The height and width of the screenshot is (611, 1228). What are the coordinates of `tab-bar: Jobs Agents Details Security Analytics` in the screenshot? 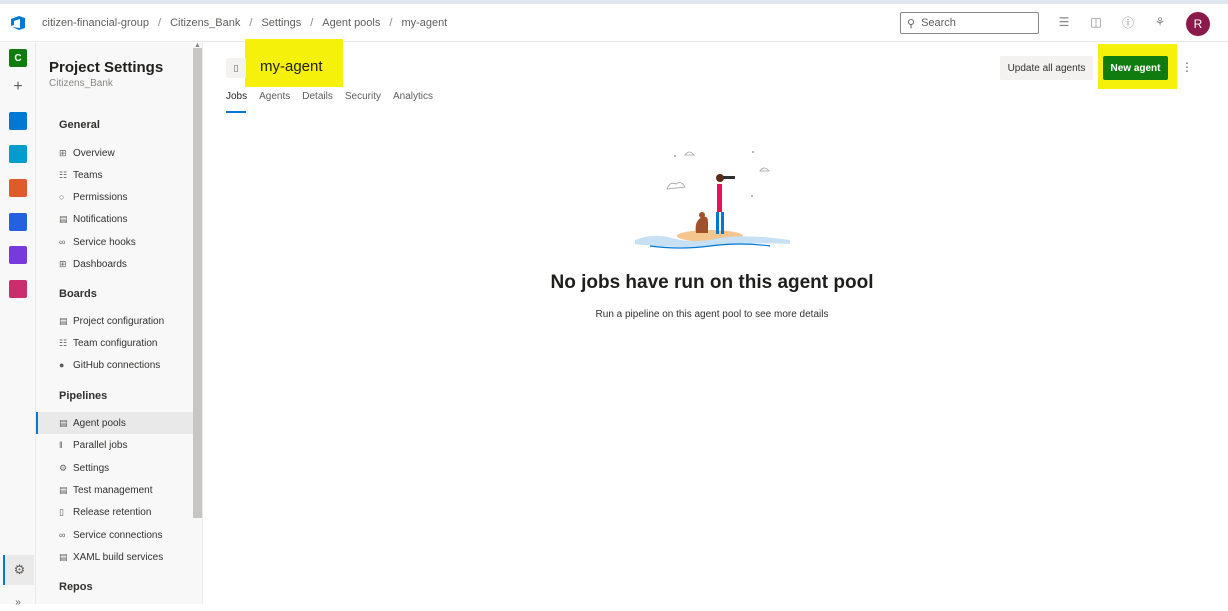 It's located at (329, 96).